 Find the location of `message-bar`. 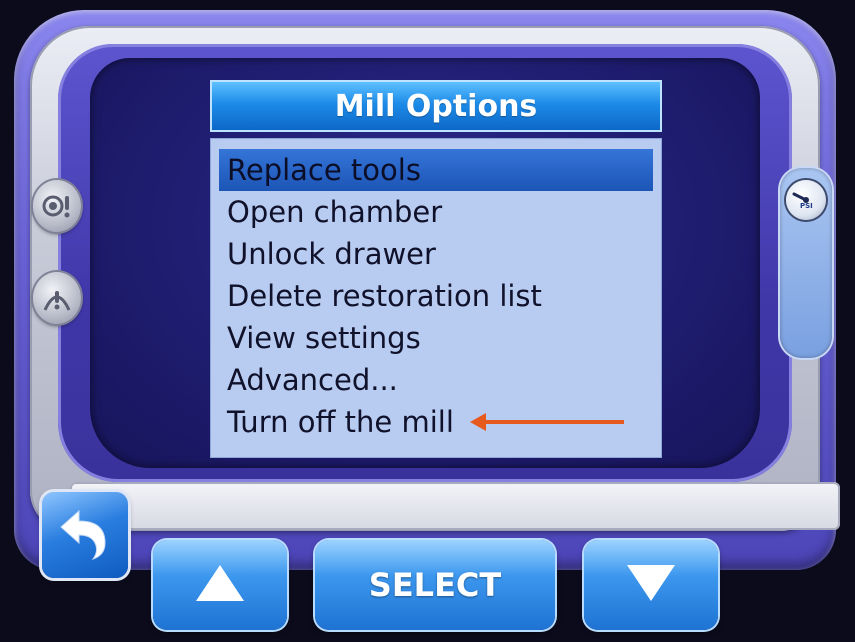

message-bar is located at coordinates (455, 506).